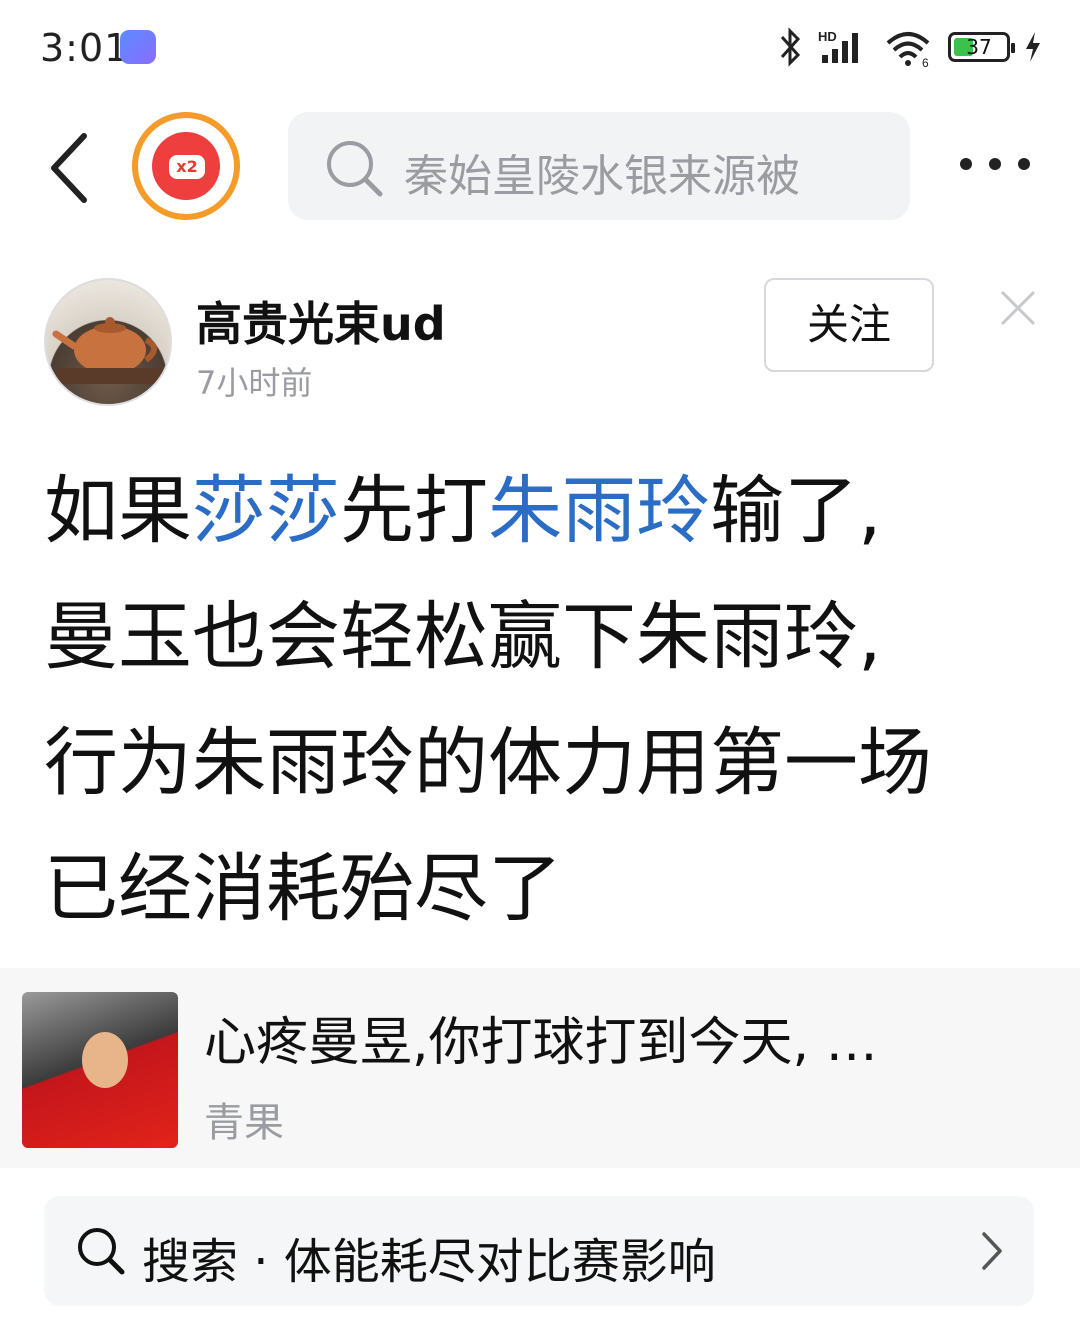 Image resolution: width=1080 pixels, height=1318 pixels. Describe the element at coordinates (254, 383) in the screenshot. I see `post-time: 7小时前` at that location.